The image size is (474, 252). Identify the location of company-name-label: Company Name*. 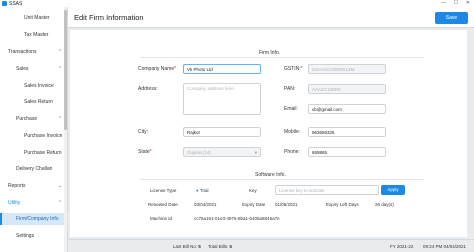
(157, 69).